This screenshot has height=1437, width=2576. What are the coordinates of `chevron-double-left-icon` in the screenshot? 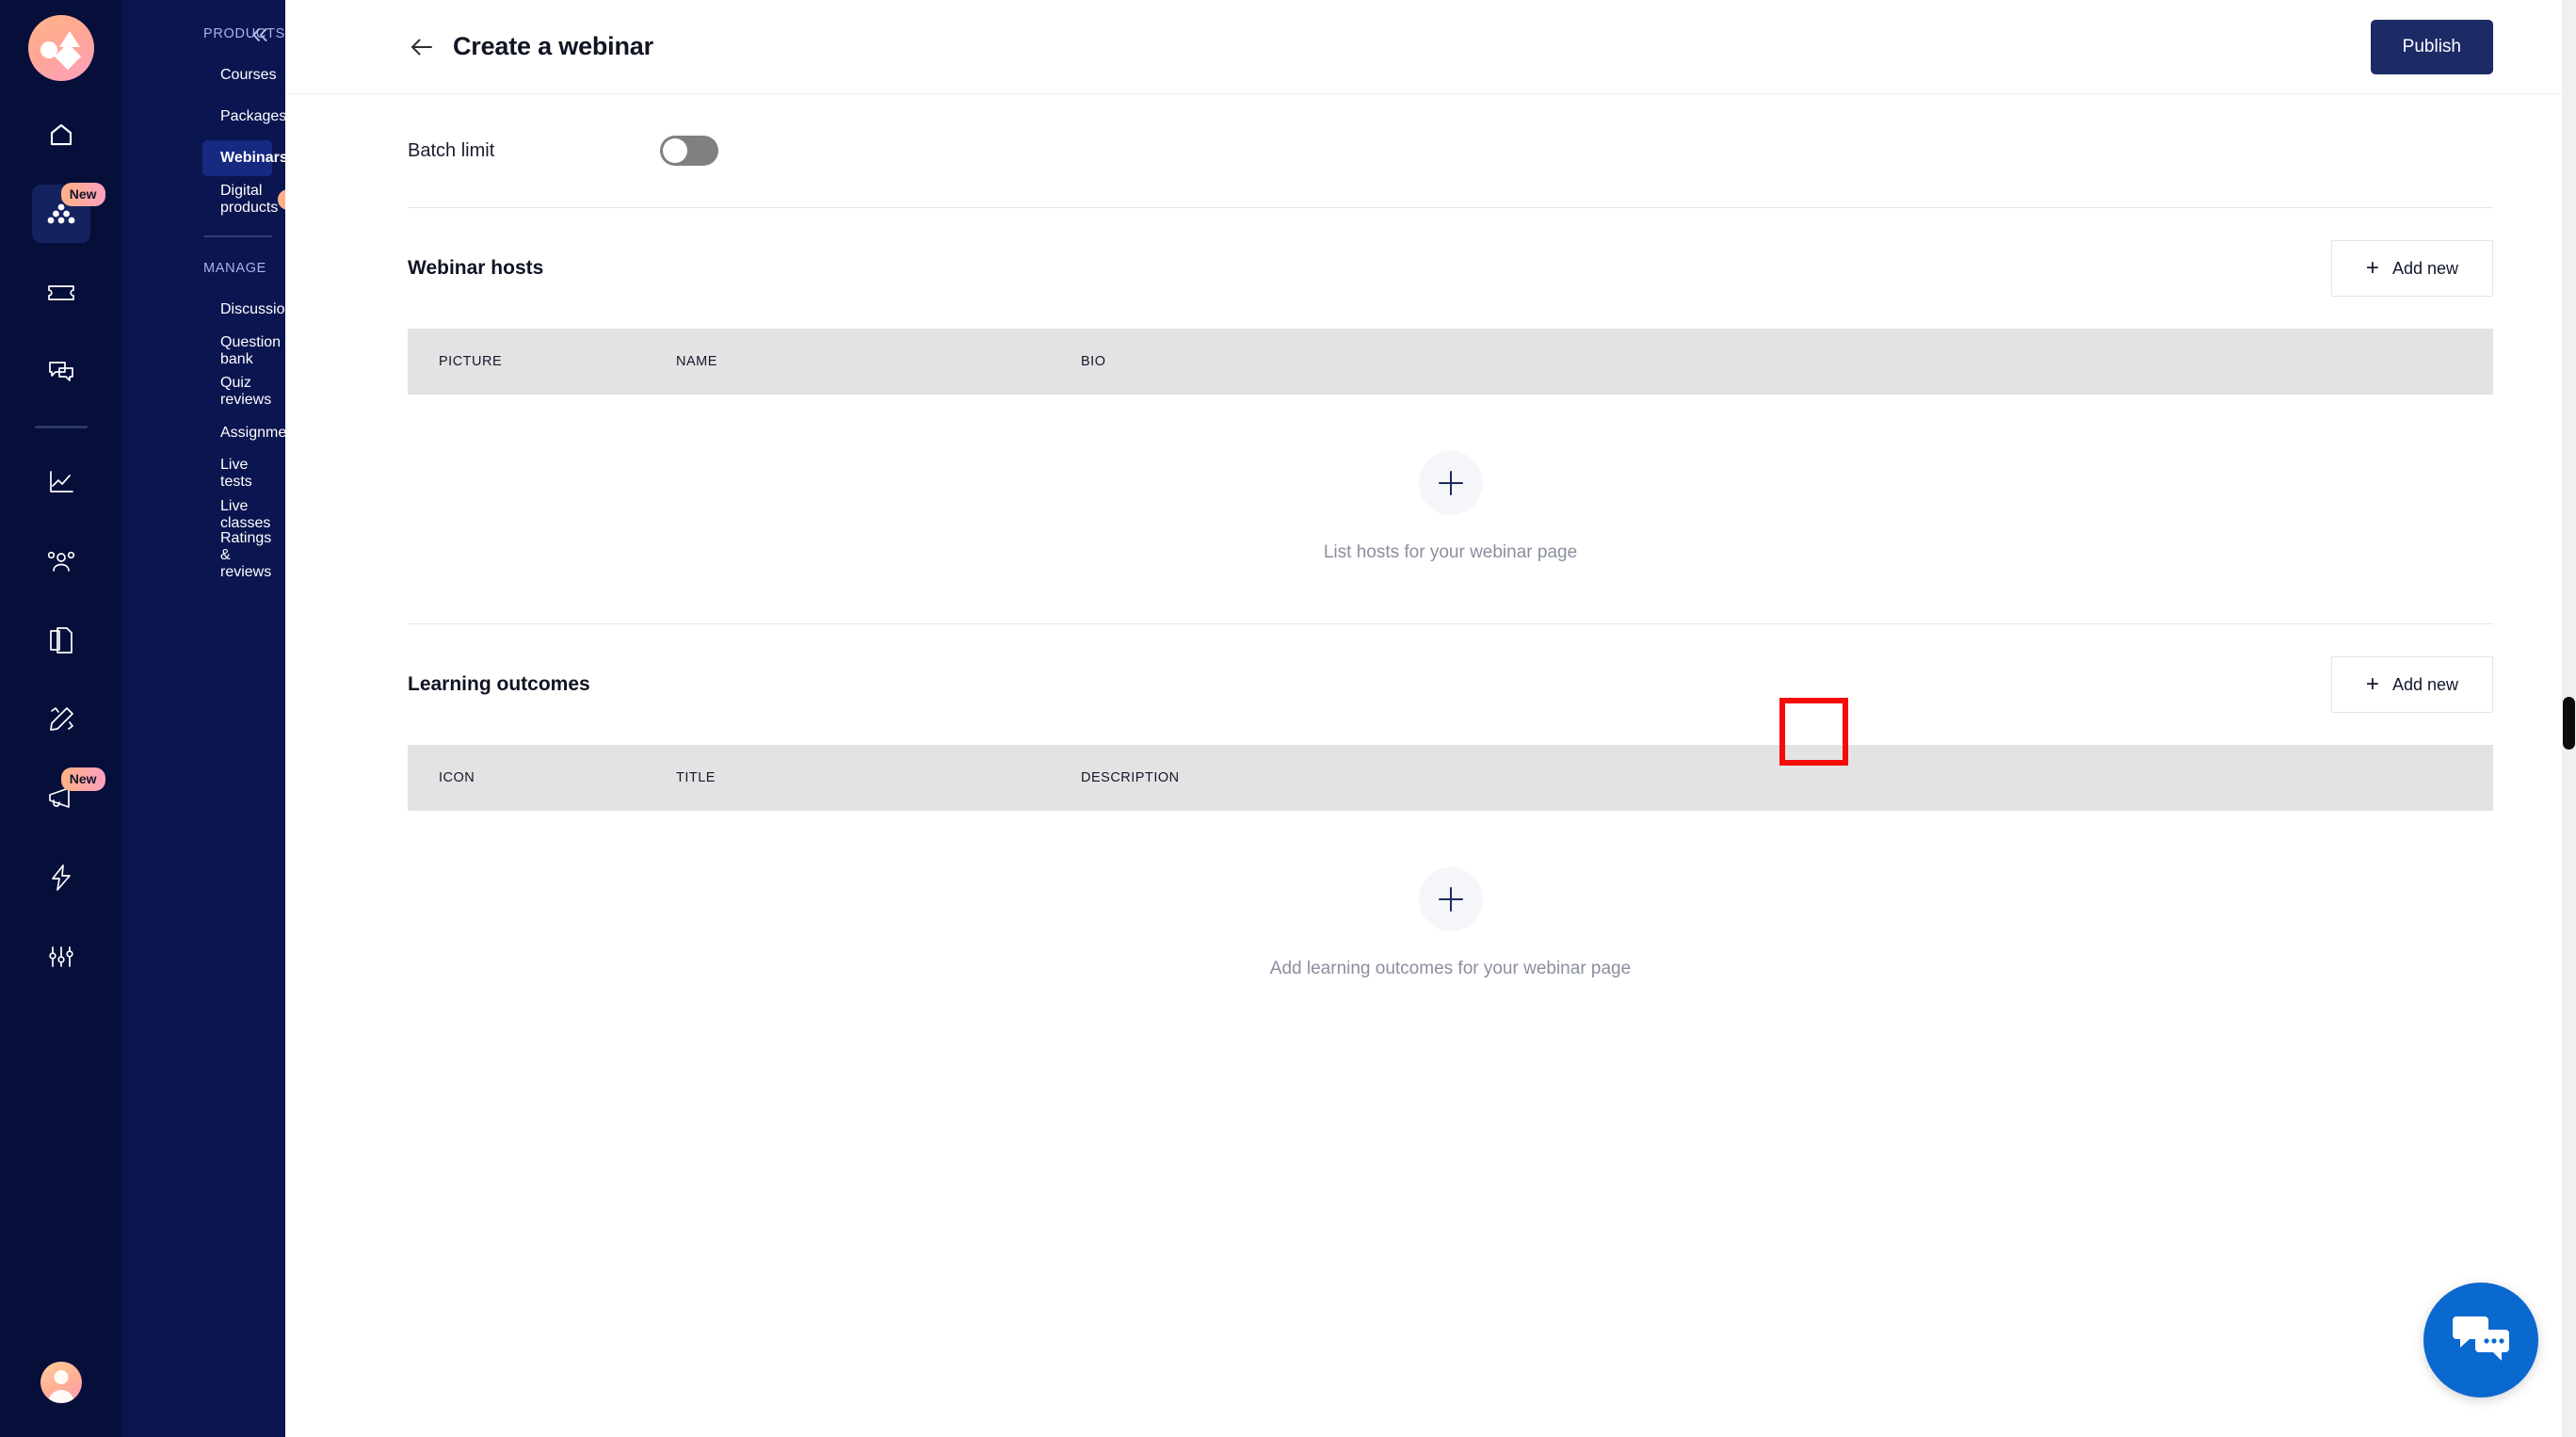 It's located at (260, 37).